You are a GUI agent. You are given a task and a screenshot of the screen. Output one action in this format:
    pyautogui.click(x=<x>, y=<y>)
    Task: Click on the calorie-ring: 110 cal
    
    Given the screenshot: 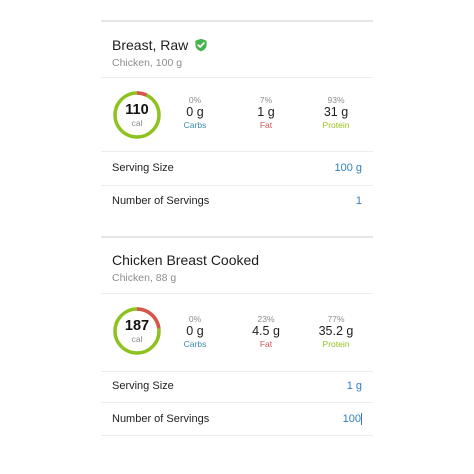 What is the action you would take?
    pyautogui.click(x=137, y=115)
    